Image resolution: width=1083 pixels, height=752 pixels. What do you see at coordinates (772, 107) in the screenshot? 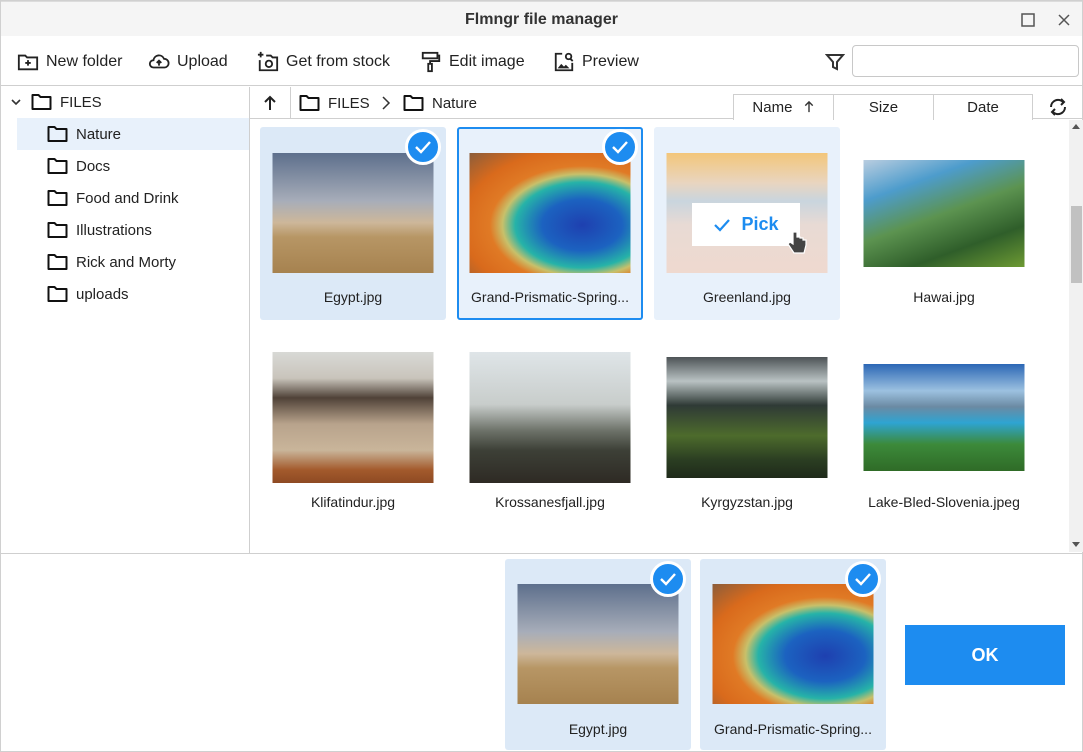
I see `sort-tab-label: Name` at bounding box center [772, 107].